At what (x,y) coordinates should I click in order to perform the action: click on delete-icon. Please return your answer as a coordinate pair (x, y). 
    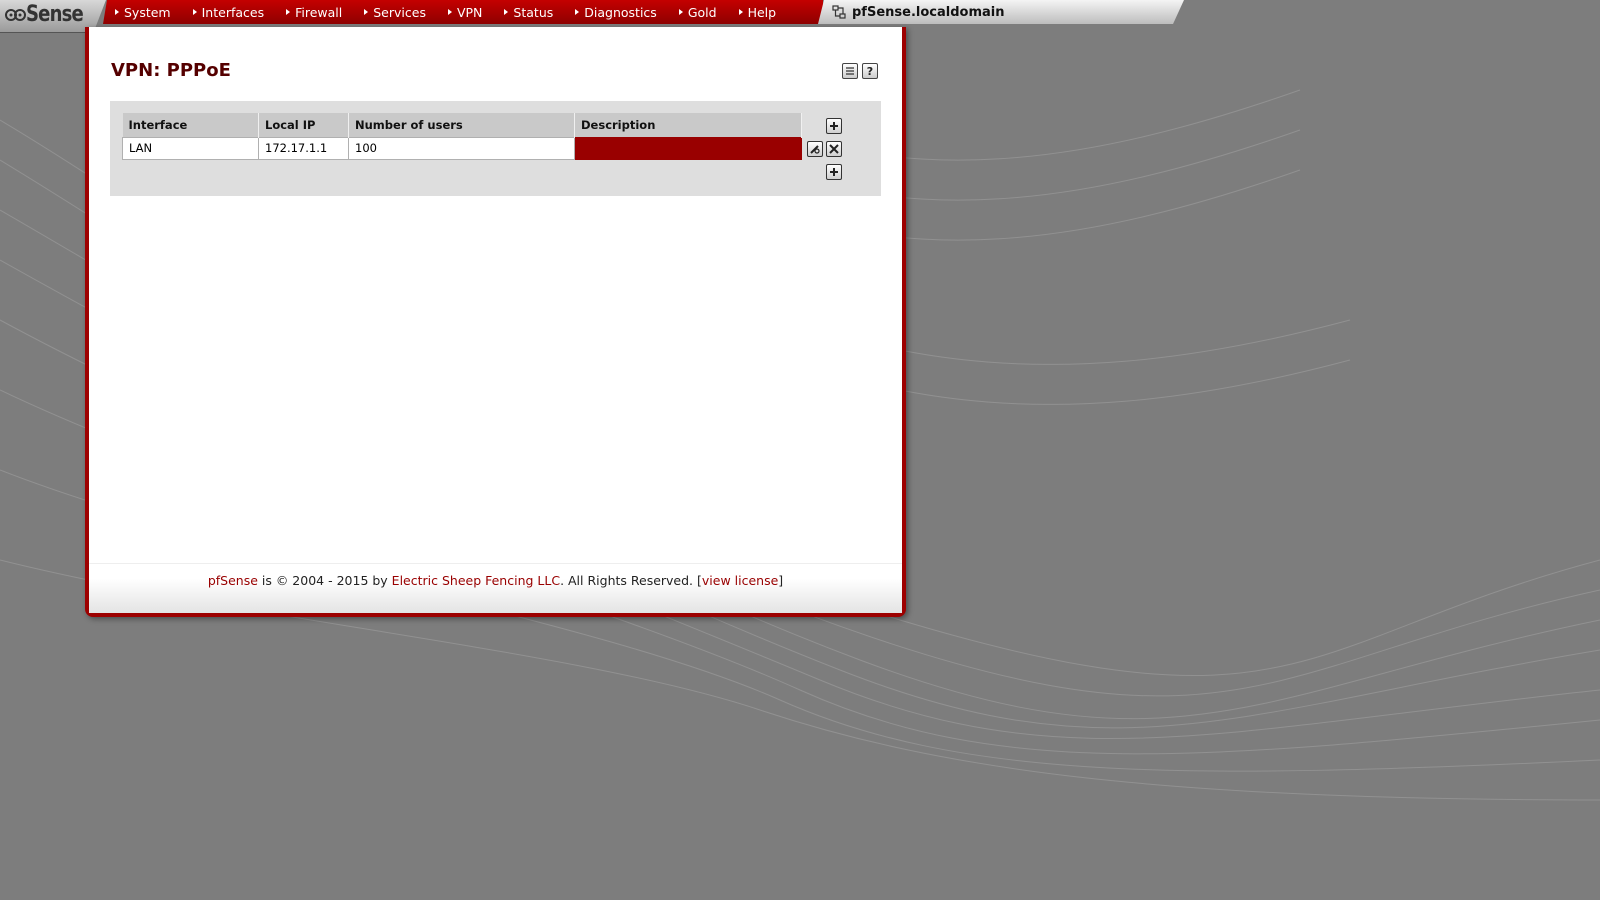
    Looking at the image, I should click on (834, 149).